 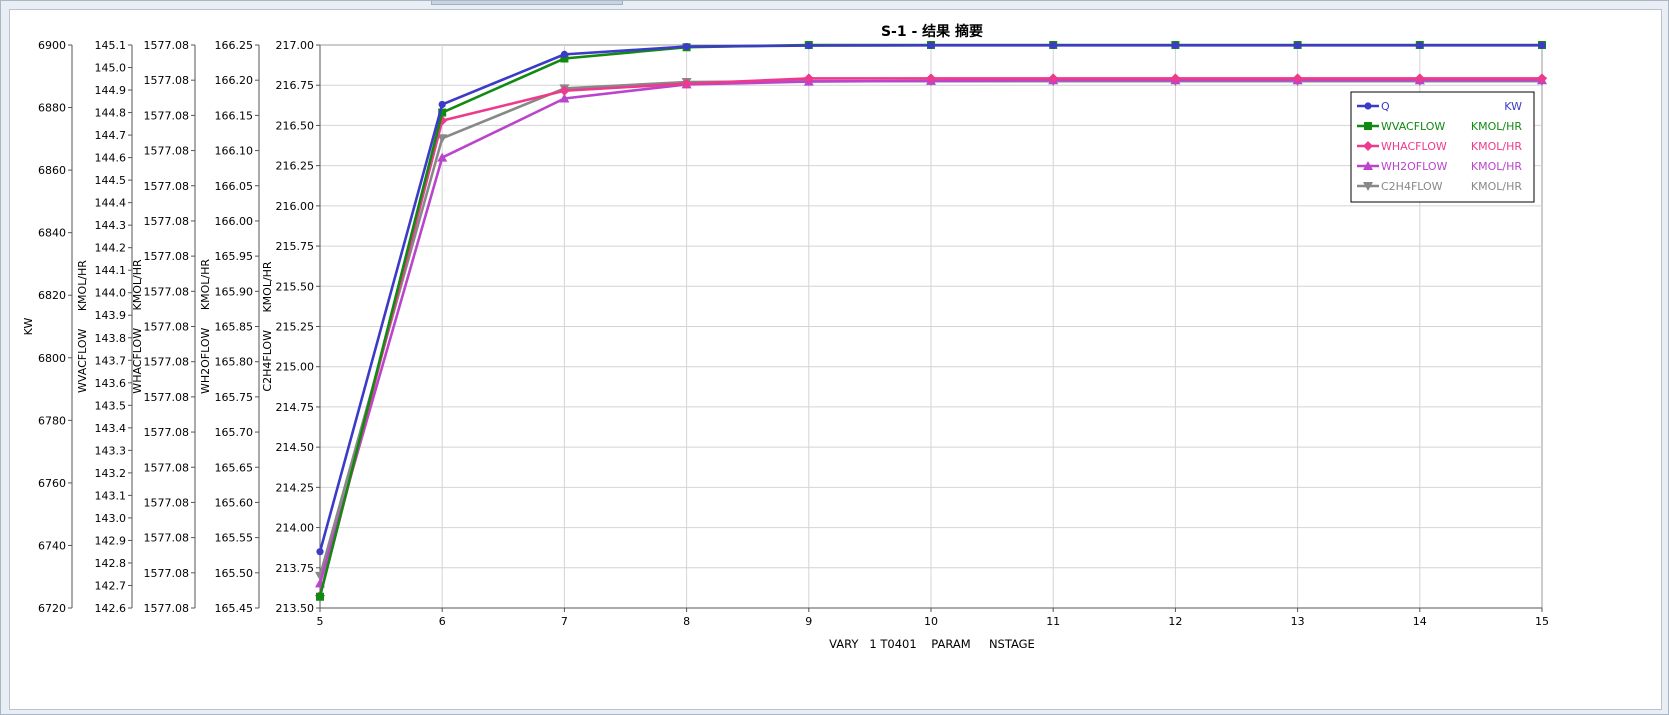 What do you see at coordinates (686, 621) in the screenshot?
I see `x-tick-label: 8` at bounding box center [686, 621].